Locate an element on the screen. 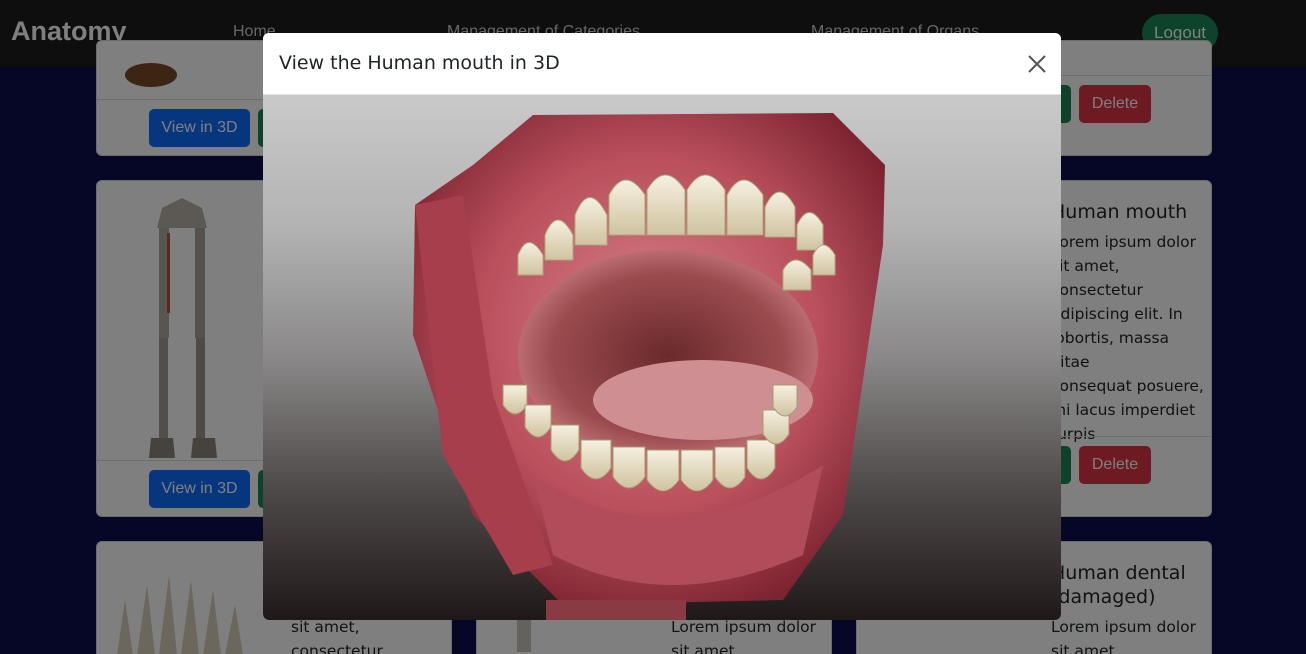 This screenshot has height=654, width=1306. modal-title: View the Human mouth in 3D is located at coordinates (419, 63).